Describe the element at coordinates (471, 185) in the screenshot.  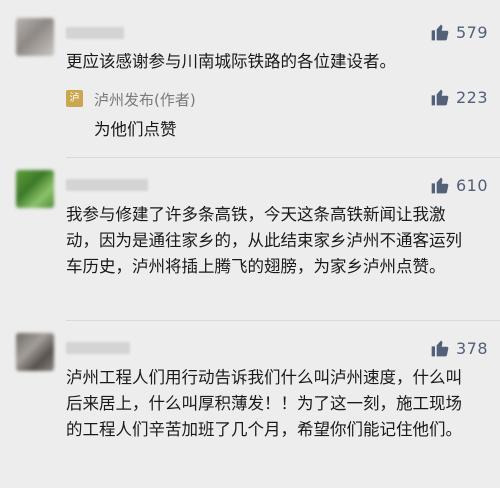
I see `like-count: 610` at that location.